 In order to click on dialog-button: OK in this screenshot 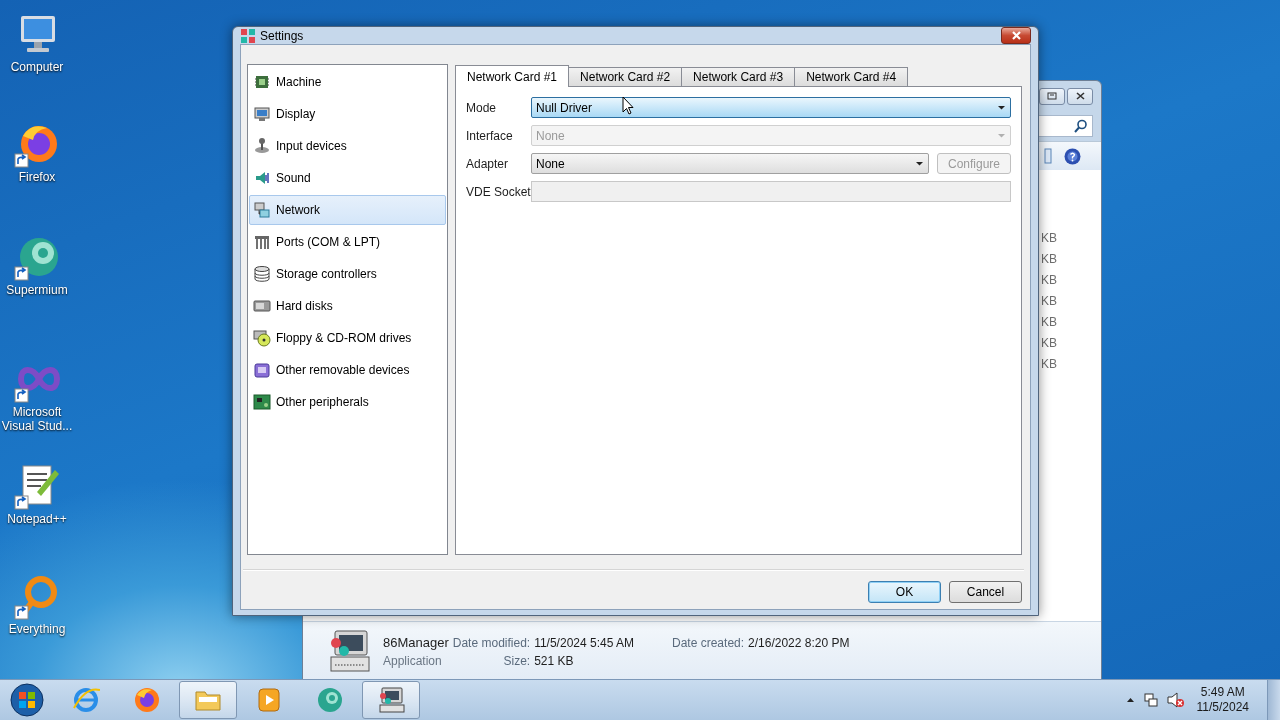, I will do `click(904, 592)`.